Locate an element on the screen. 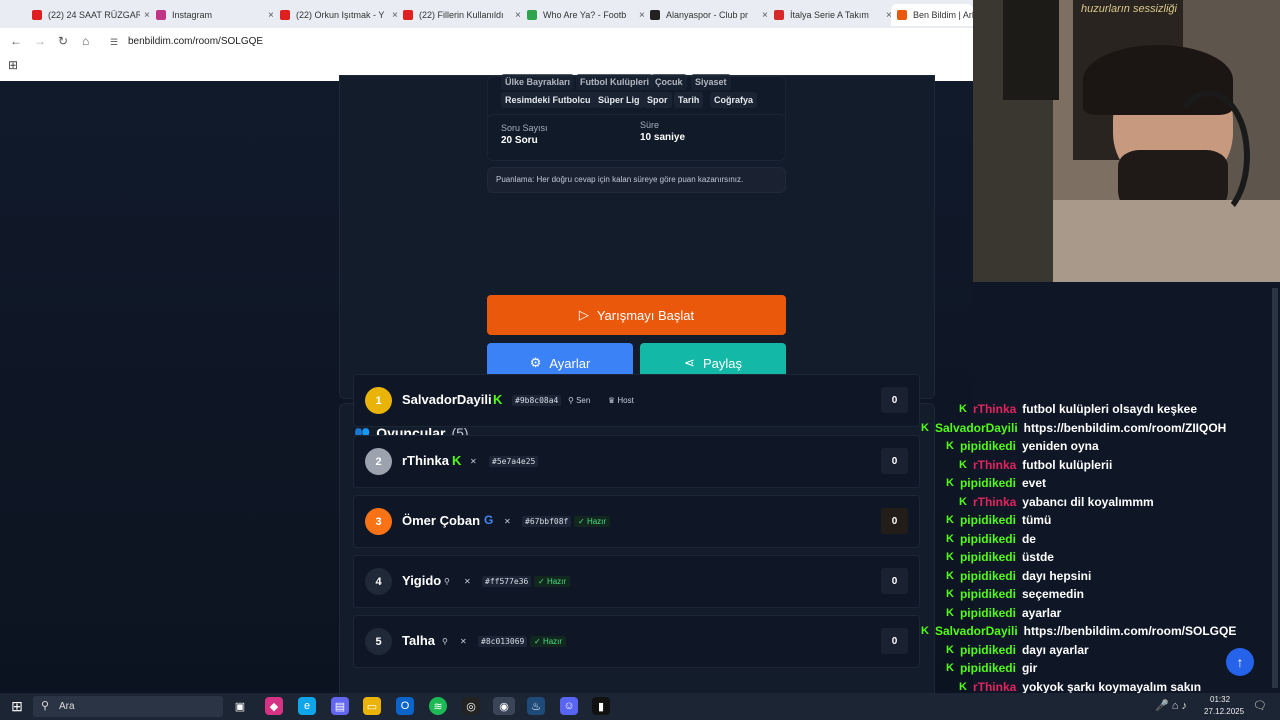 The height and width of the screenshot is (720, 1280). address-bar: benbildim.com/room/SOLGQE is located at coordinates (195, 41).